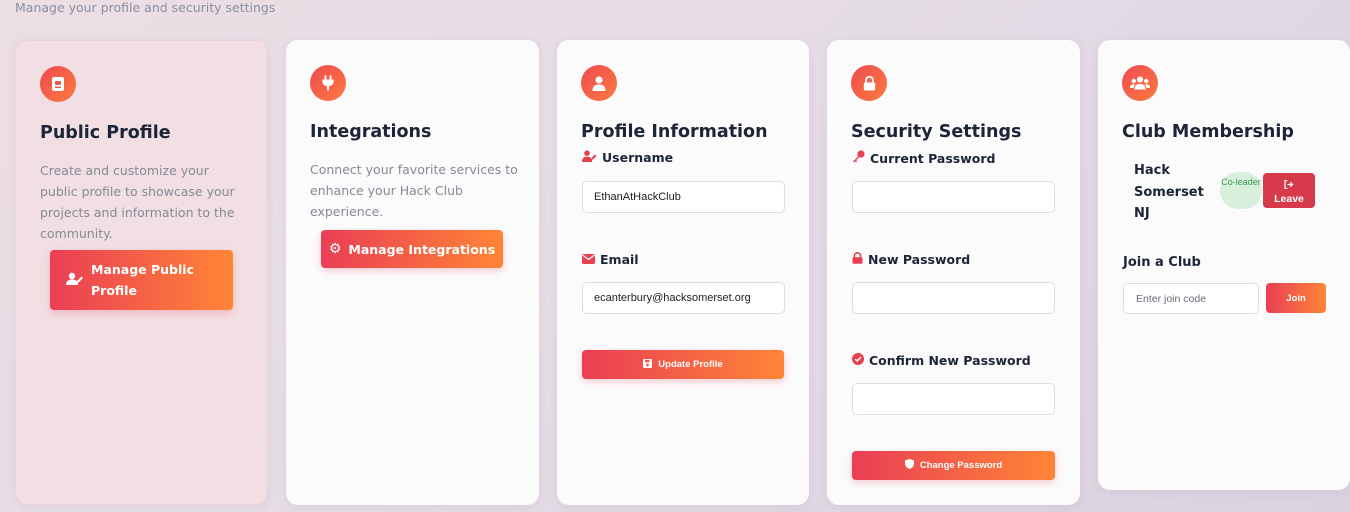  What do you see at coordinates (619, 259) in the screenshot?
I see `email-label-text: Email` at bounding box center [619, 259].